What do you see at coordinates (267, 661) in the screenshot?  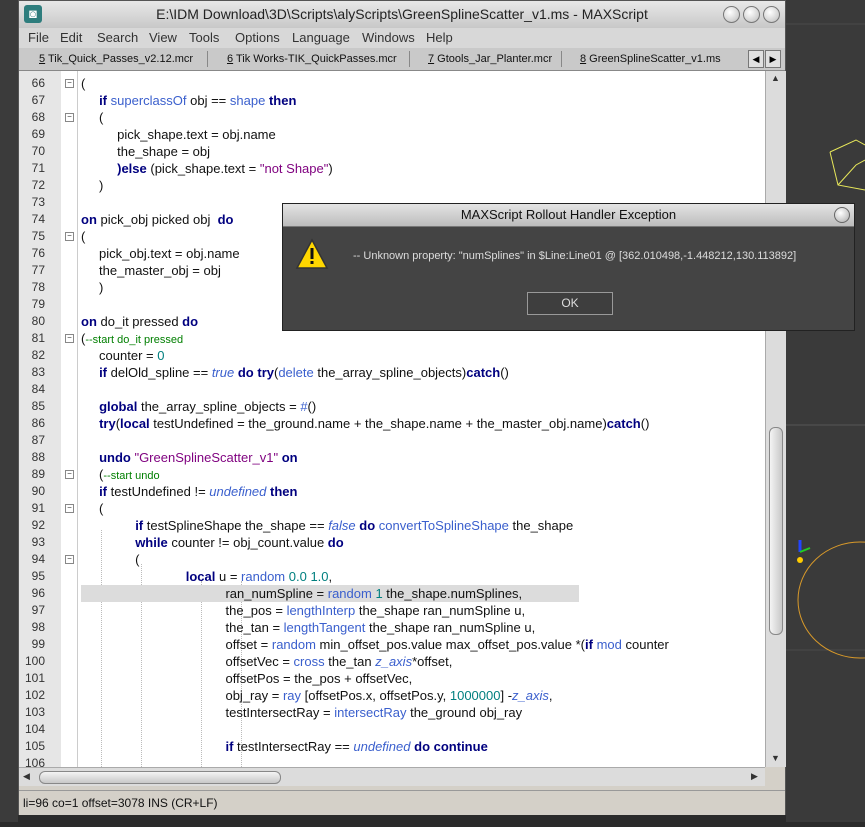 I see `code-text: offsetVec = cross the_tan z_axis*offset,` at bounding box center [267, 661].